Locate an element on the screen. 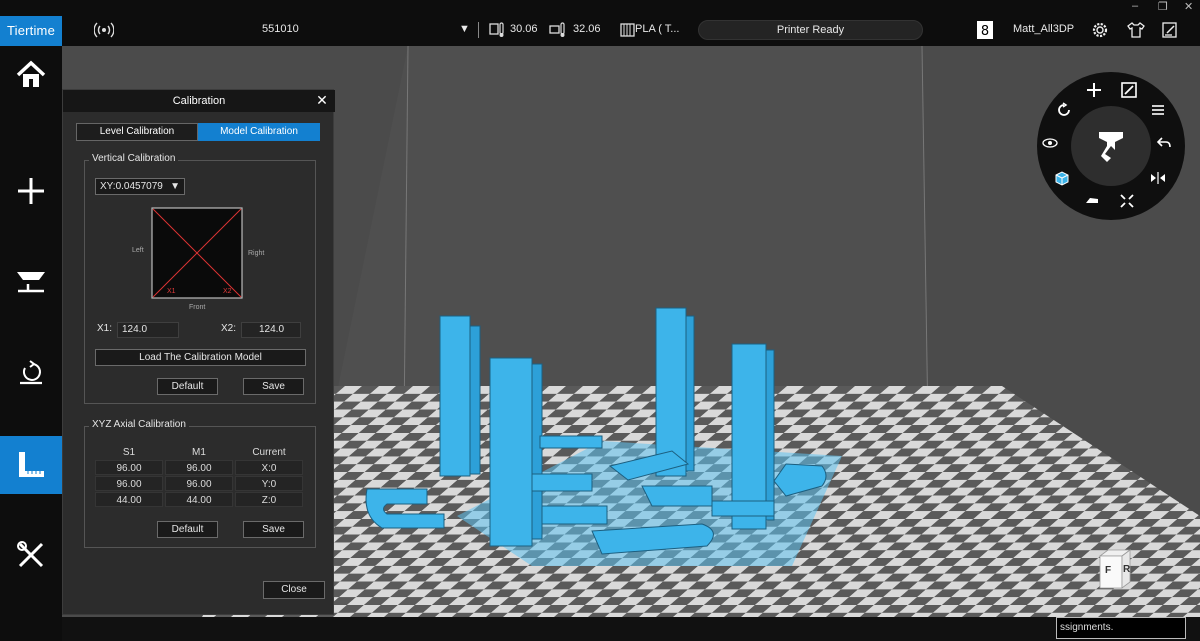  x2-input: 124.0 is located at coordinates (271, 330).